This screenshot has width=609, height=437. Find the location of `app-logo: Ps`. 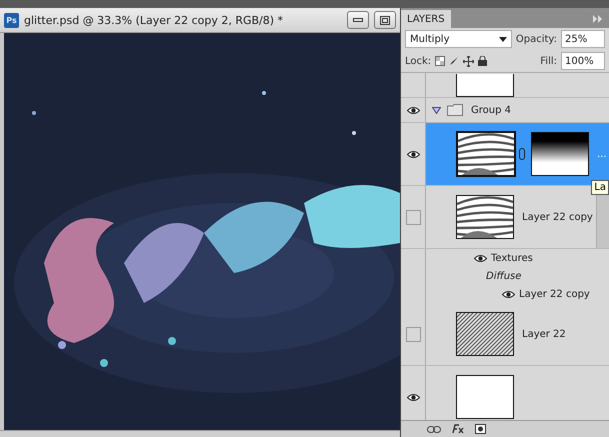

app-logo: Ps is located at coordinates (11, 20).